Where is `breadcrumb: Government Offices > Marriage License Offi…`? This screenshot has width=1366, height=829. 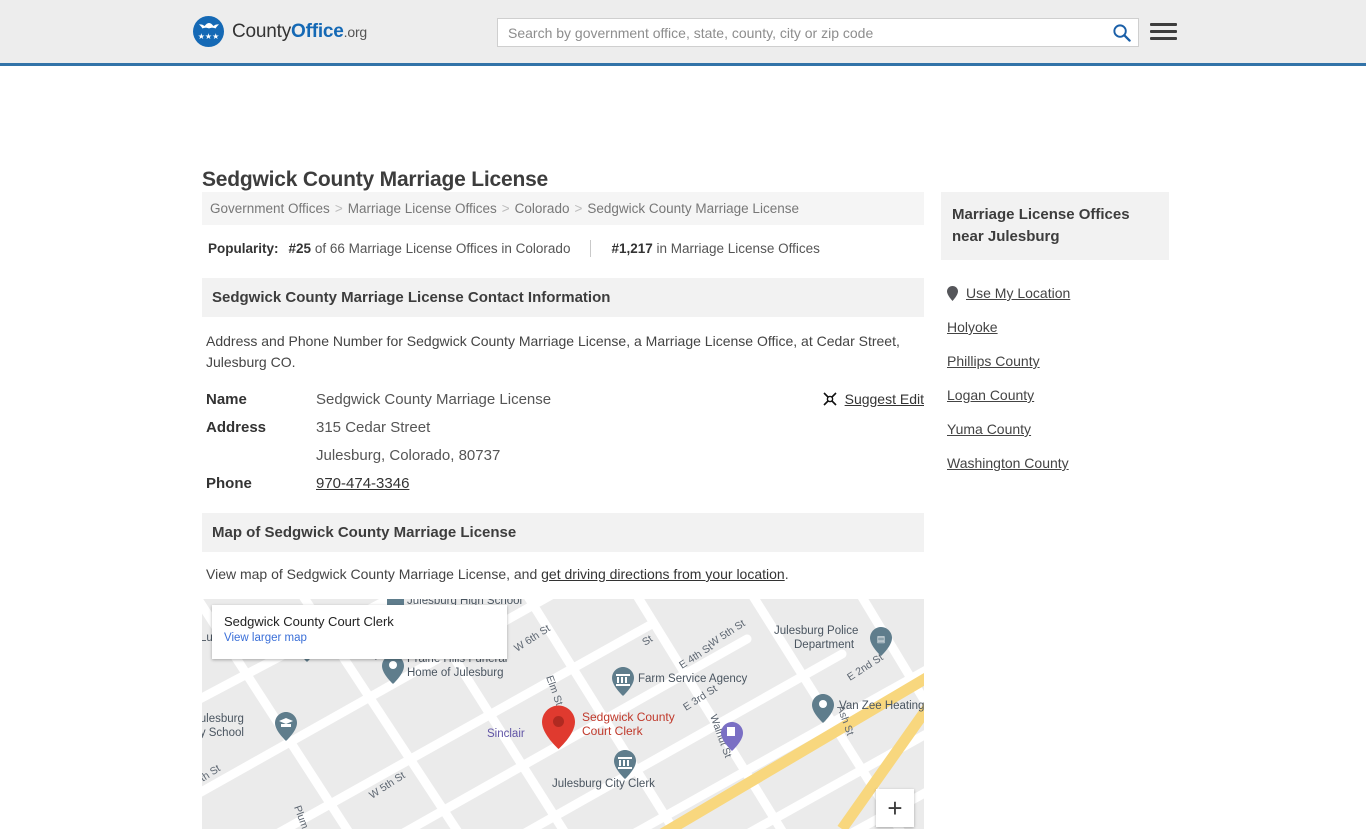 breadcrumb: Government Offices > Marriage License Offi… is located at coordinates (563, 208).